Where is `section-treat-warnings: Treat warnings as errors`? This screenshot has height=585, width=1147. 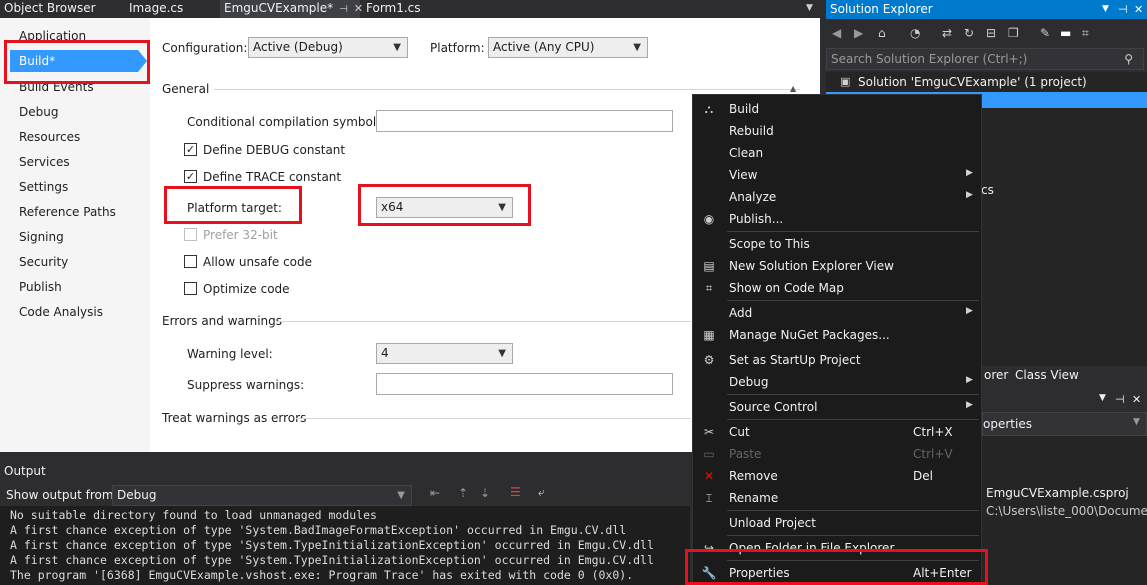
section-treat-warnings: Treat warnings as errors is located at coordinates (234, 418).